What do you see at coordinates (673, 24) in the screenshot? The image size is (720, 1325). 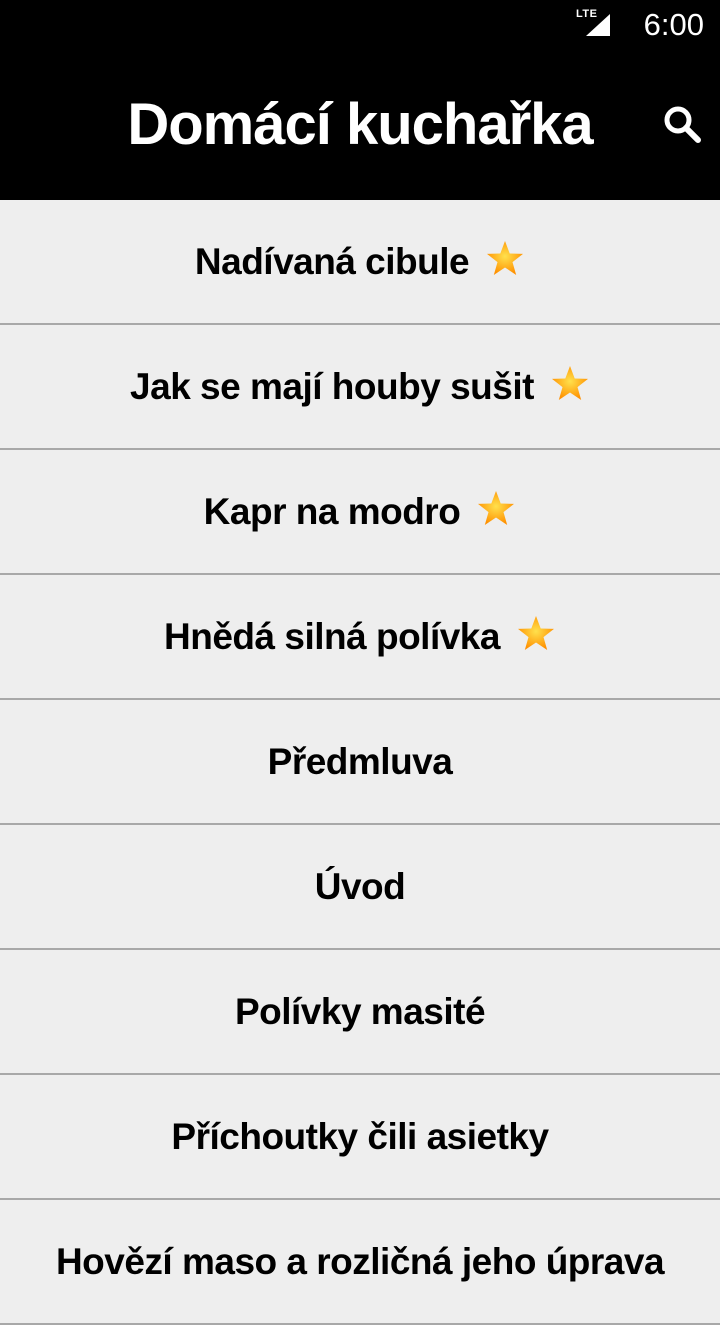 I see `status-time: 6:00` at bounding box center [673, 24].